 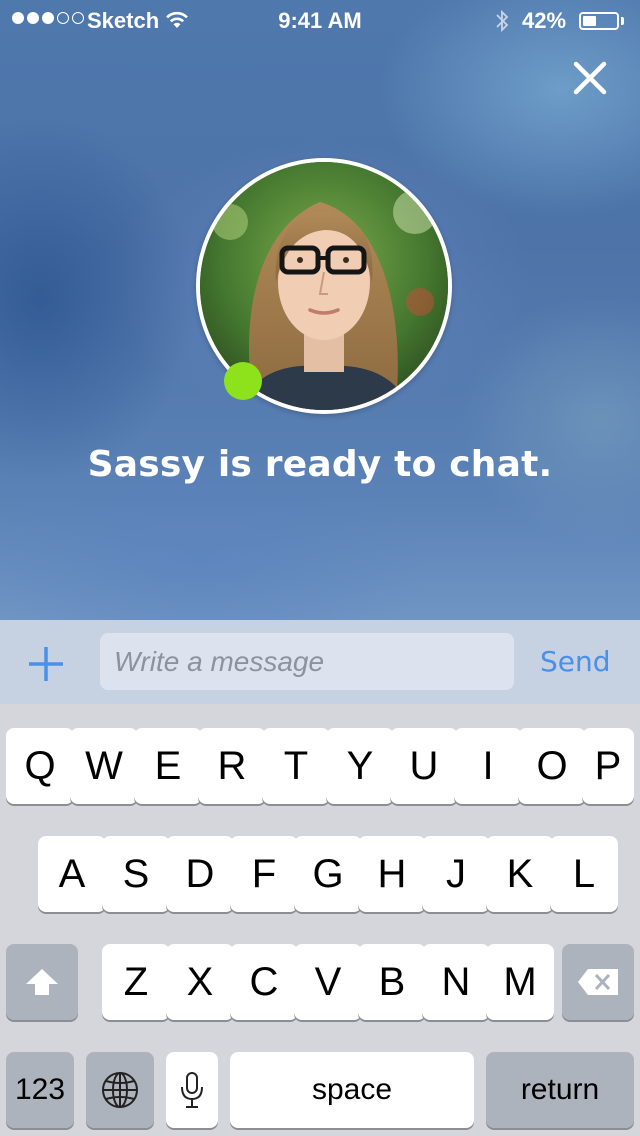 I want to click on close-button, so click(x=590, y=78).